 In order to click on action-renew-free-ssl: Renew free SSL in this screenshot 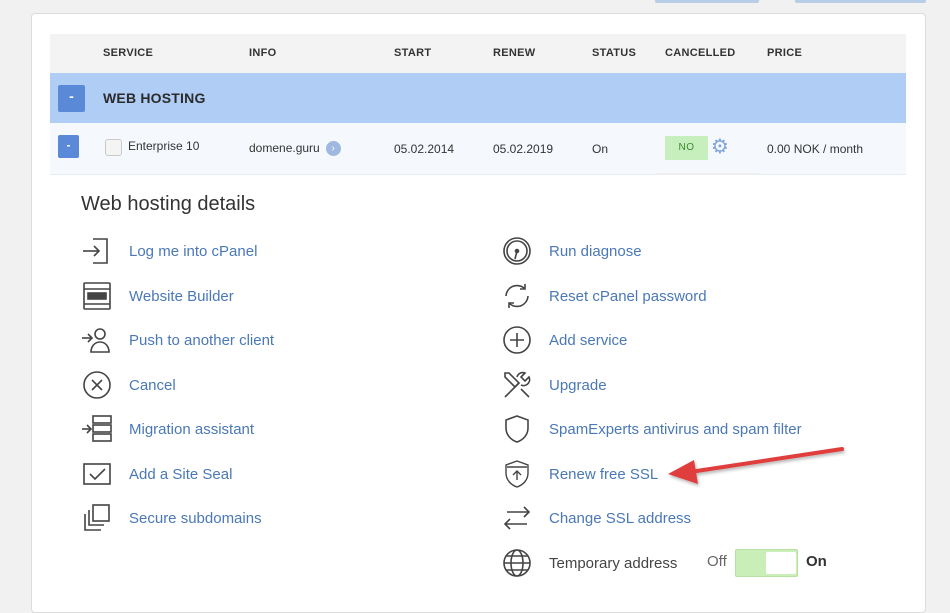, I will do `click(579, 474)`.